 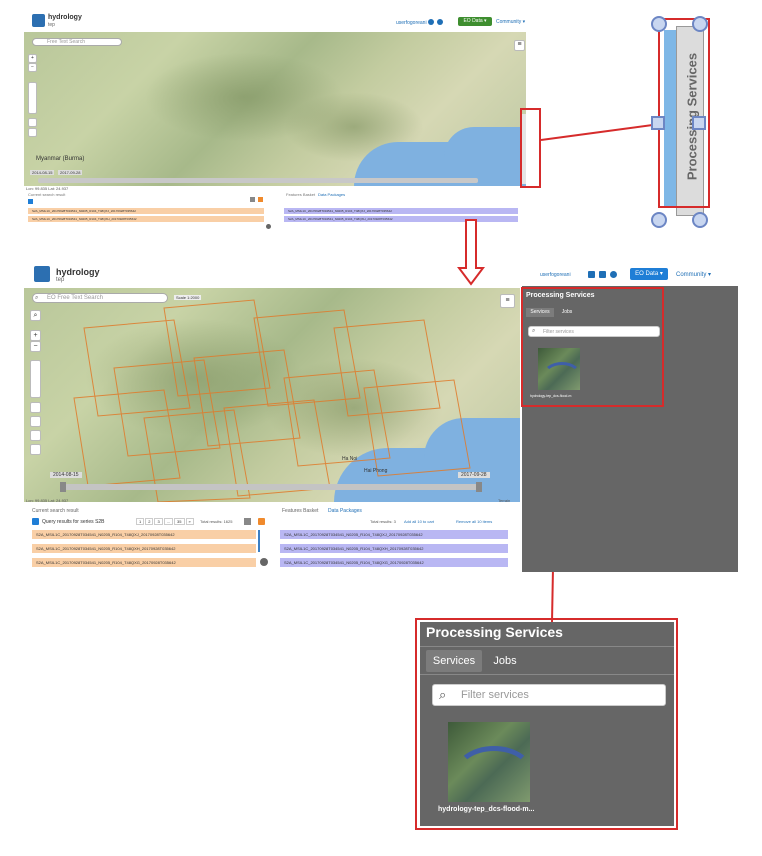 I want to click on coords-readout: Lon: 99.835 Lat: 24.937, so click(x=47, y=500).